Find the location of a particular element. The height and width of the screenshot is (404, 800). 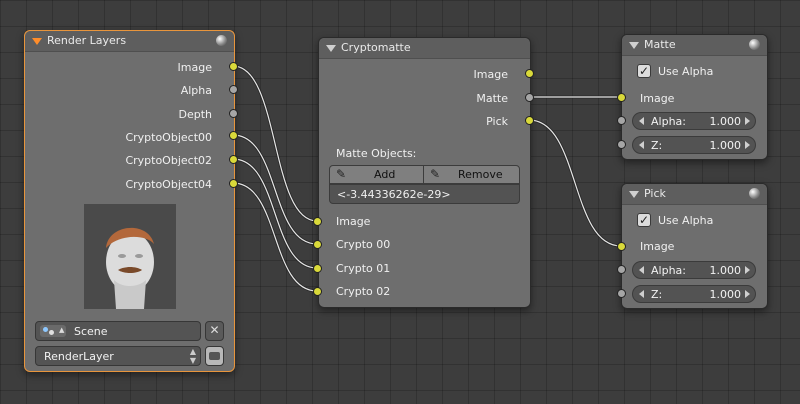

link-crypto02 is located at coordinates (275, 237).